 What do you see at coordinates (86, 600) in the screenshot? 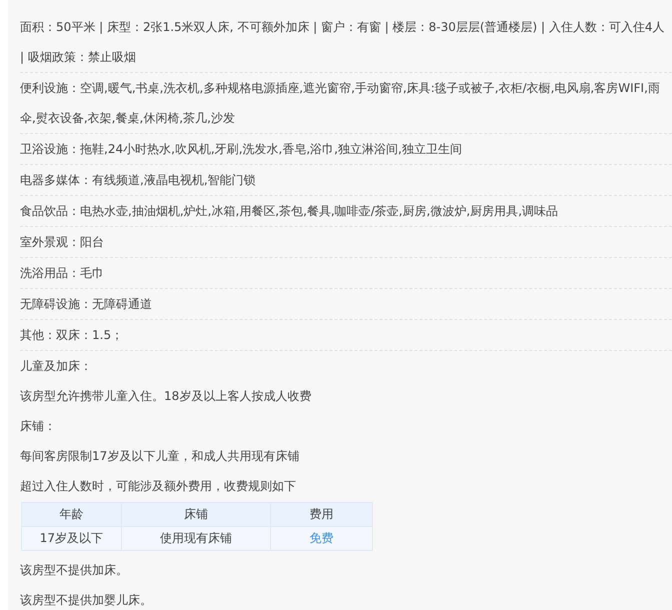
I see `note-text: 该房型不提供加婴儿床。` at bounding box center [86, 600].